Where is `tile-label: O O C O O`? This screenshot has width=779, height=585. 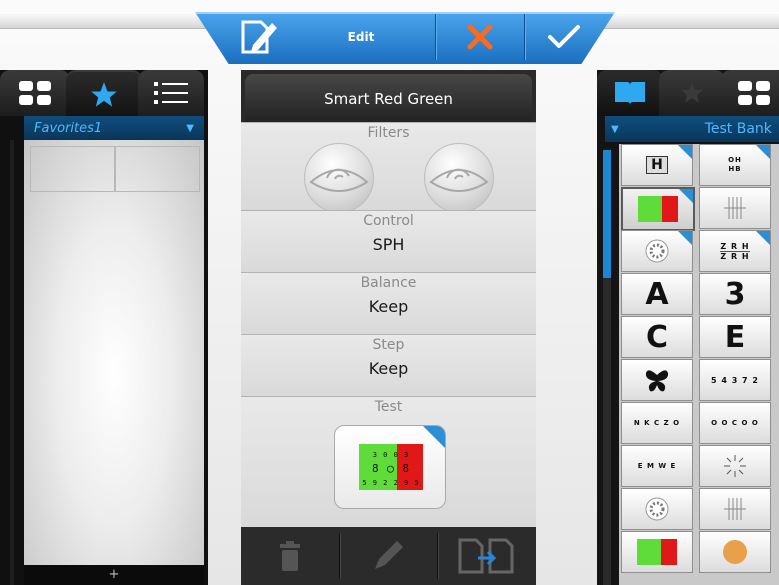 tile-label: O O C O O is located at coordinates (735, 422).